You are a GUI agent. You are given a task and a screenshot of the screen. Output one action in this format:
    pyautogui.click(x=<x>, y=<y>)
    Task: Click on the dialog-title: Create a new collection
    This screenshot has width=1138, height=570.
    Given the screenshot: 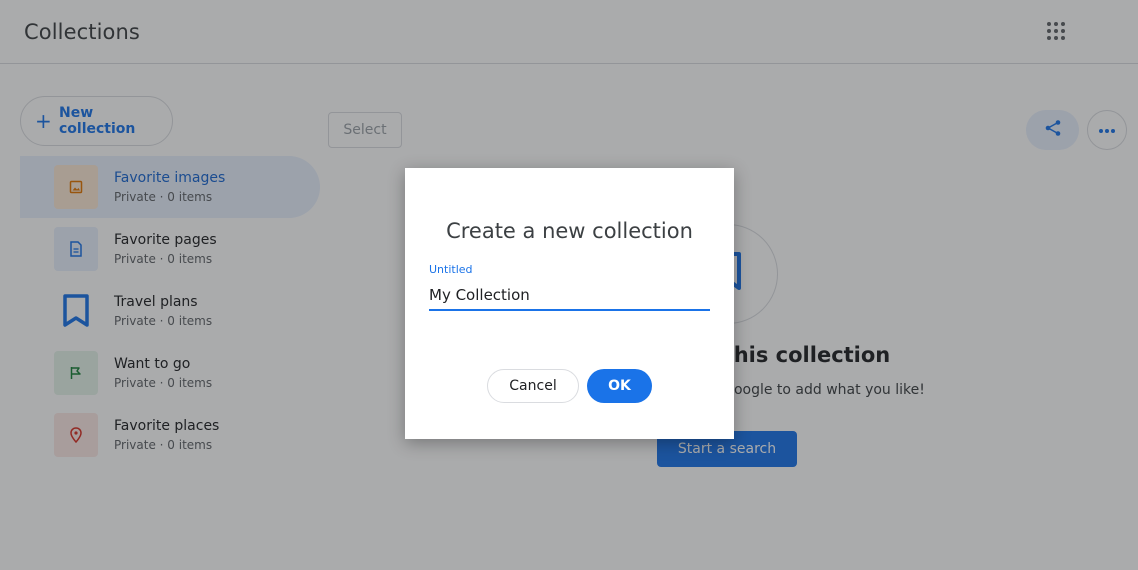 What is the action you would take?
    pyautogui.click(x=569, y=231)
    